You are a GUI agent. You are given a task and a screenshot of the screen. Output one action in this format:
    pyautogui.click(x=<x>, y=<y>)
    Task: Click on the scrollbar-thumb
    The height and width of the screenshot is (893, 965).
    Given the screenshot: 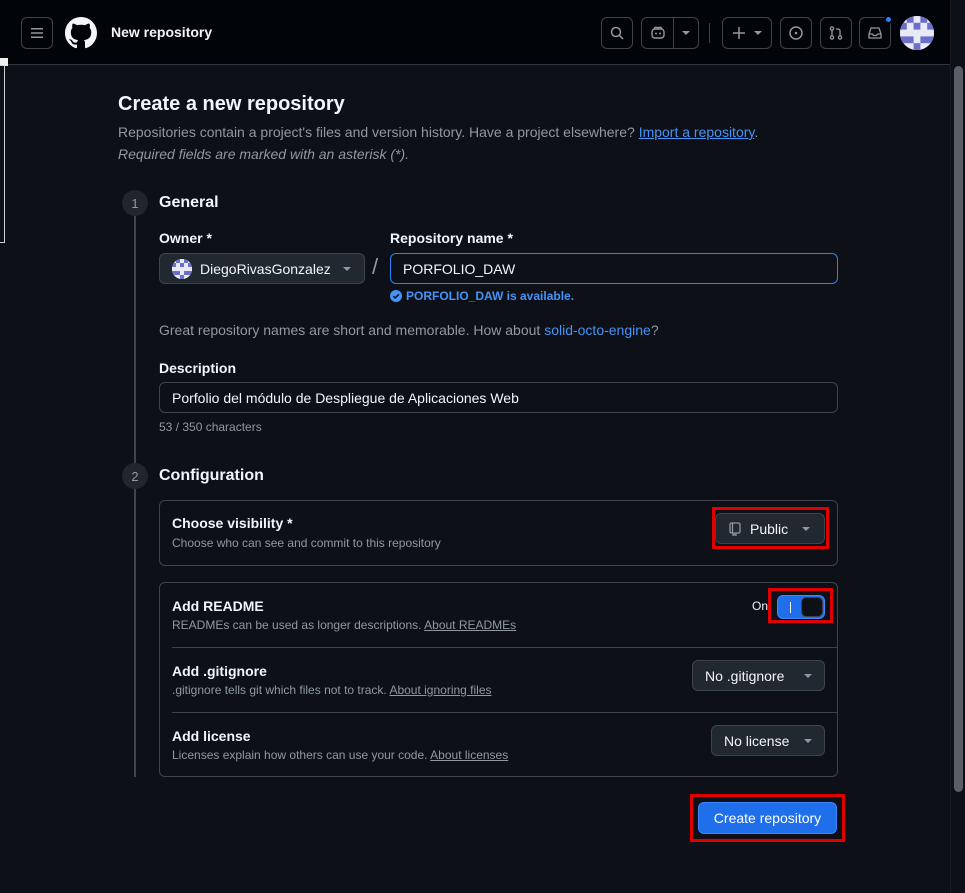 What is the action you would take?
    pyautogui.click(x=958, y=429)
    